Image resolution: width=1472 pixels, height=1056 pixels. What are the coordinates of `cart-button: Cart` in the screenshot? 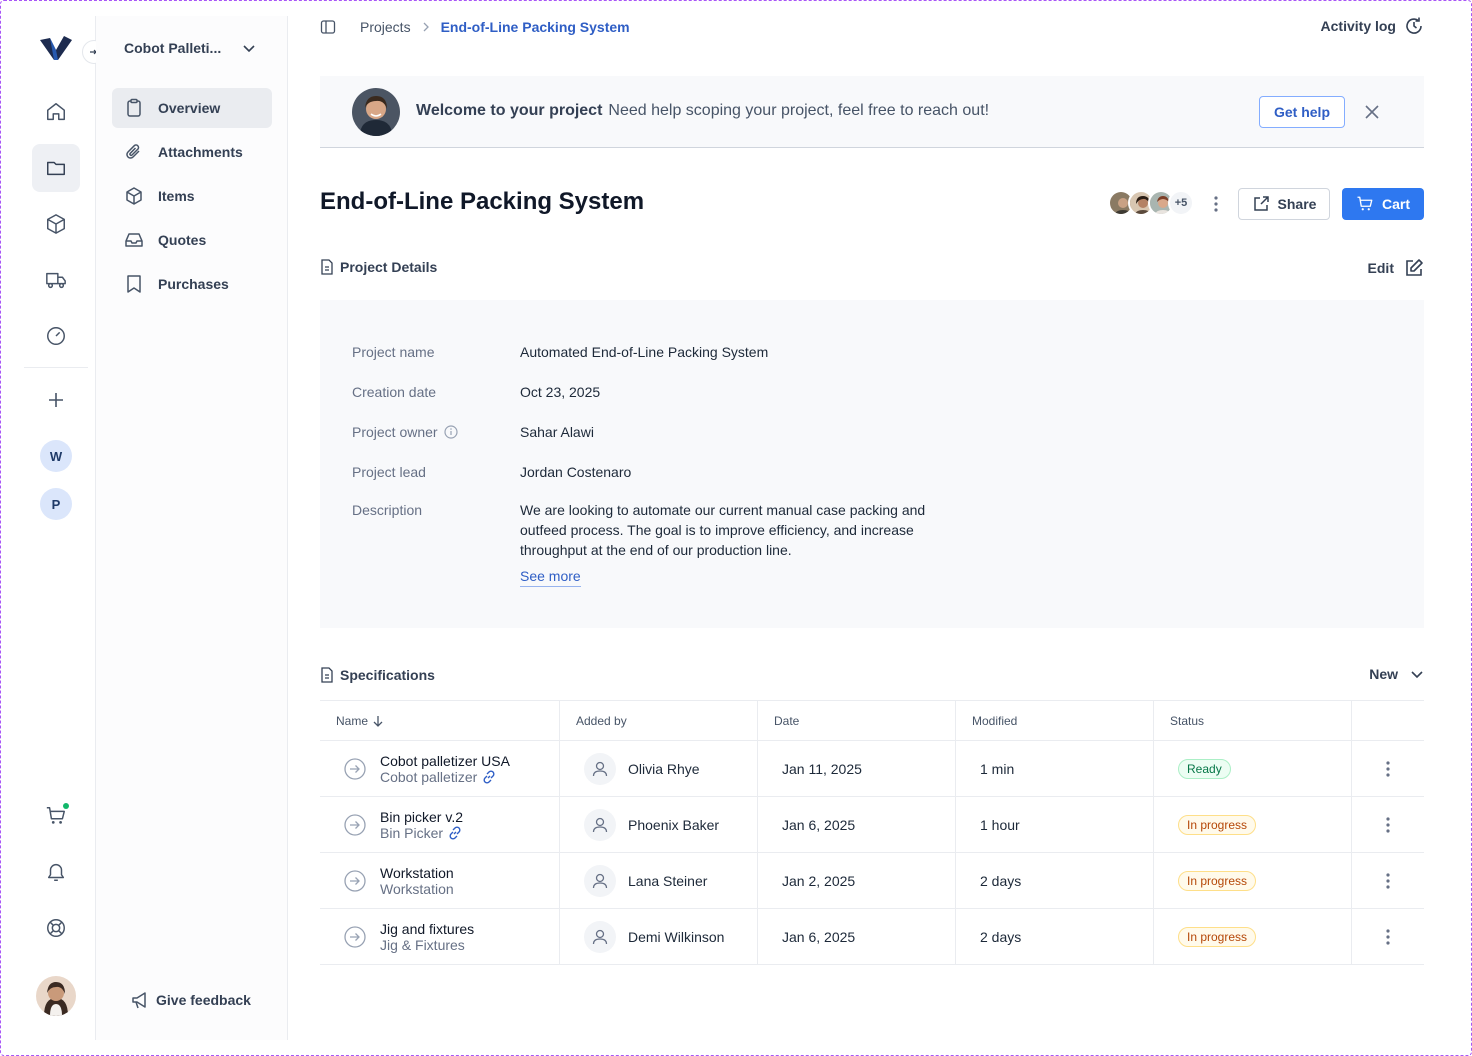 It's located at (1383, 204).